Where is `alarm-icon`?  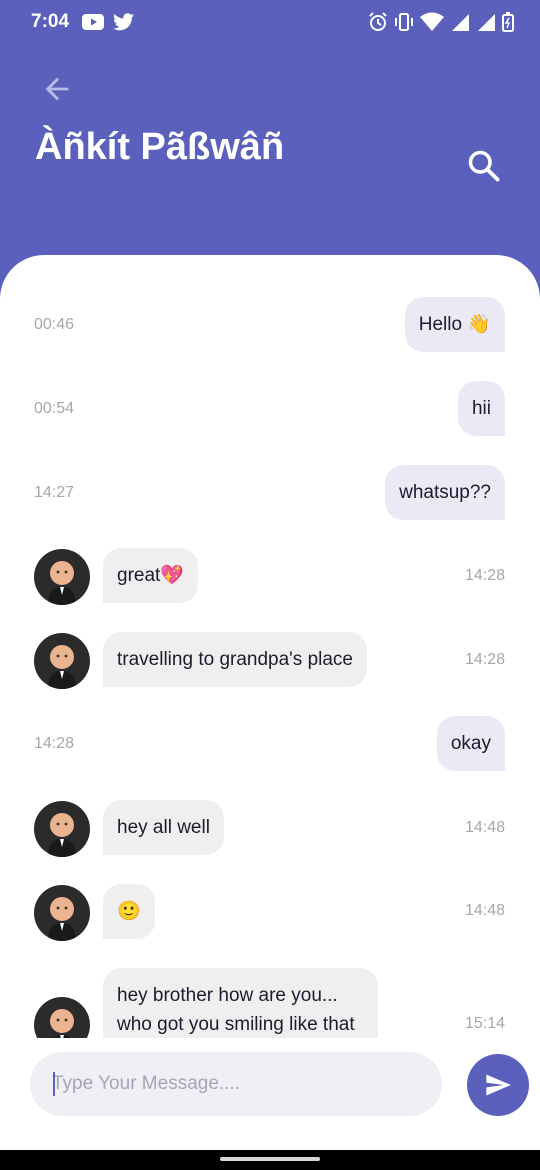
alarm-icon is located at coordinates (378, 21).